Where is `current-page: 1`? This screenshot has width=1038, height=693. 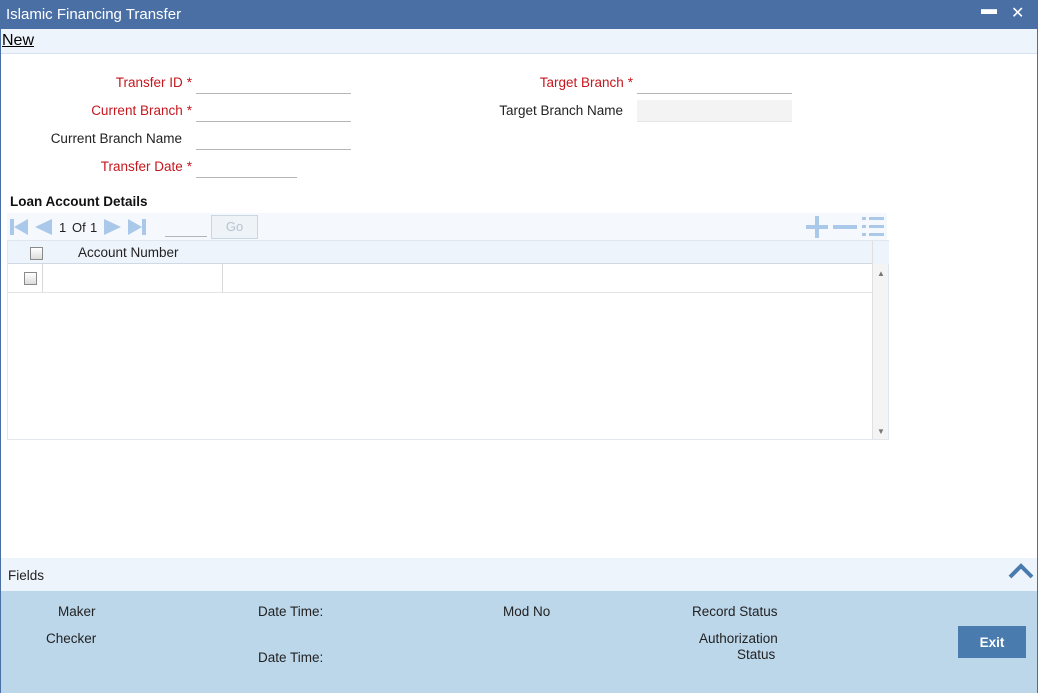 current-page: 1 is located at coordinates (63, 227).